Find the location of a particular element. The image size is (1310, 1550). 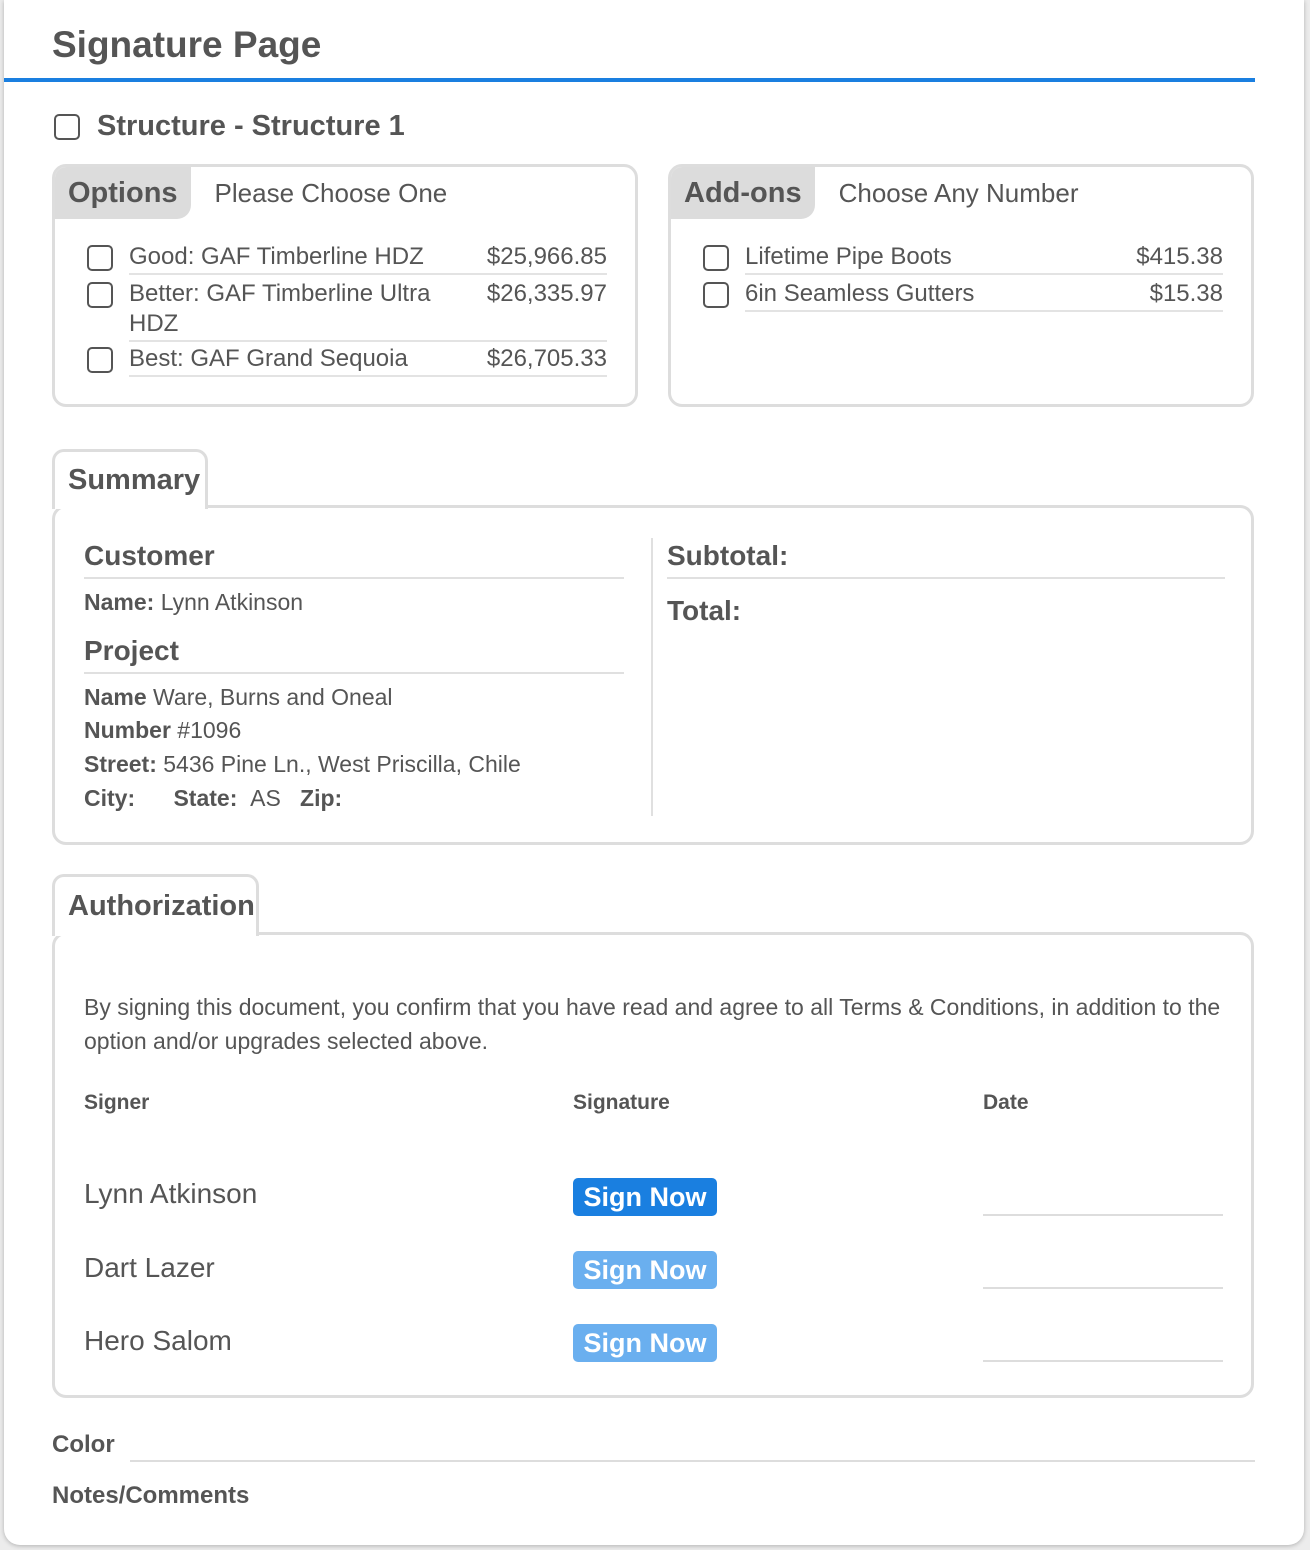

color-label: Color is located at coordinates (83, 1444).